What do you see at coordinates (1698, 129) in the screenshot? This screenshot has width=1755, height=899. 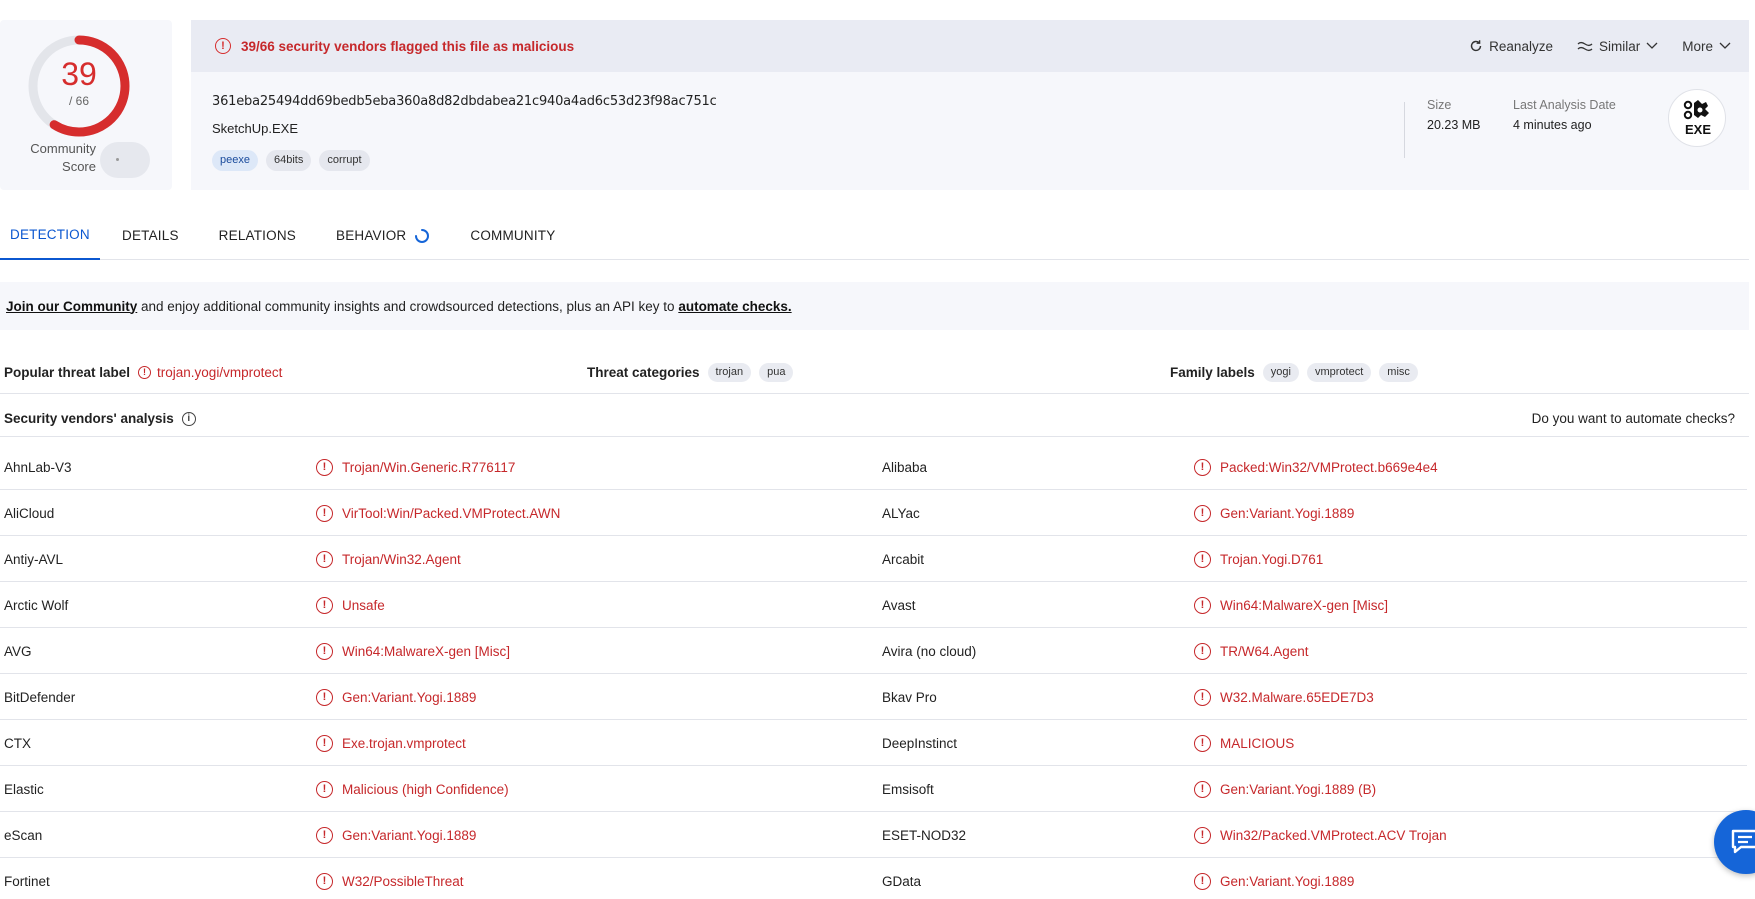 I see `file-type-text: EXE` at bounding box center [1698, 129].